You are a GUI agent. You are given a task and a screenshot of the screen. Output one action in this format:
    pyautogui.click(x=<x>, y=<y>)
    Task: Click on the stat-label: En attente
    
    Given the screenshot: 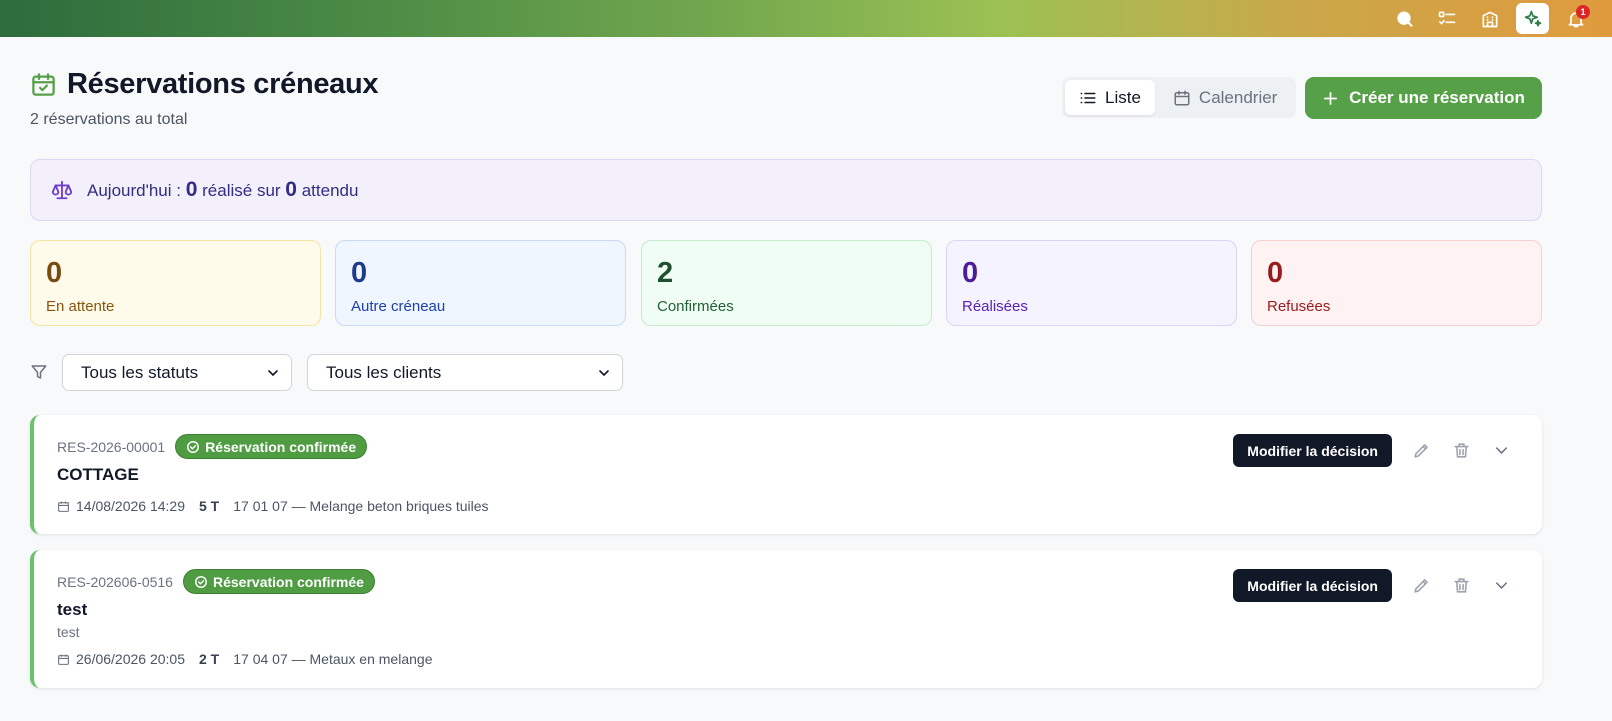 What is the action you would take?
    pyautogui.click(x=80, y=306)
    